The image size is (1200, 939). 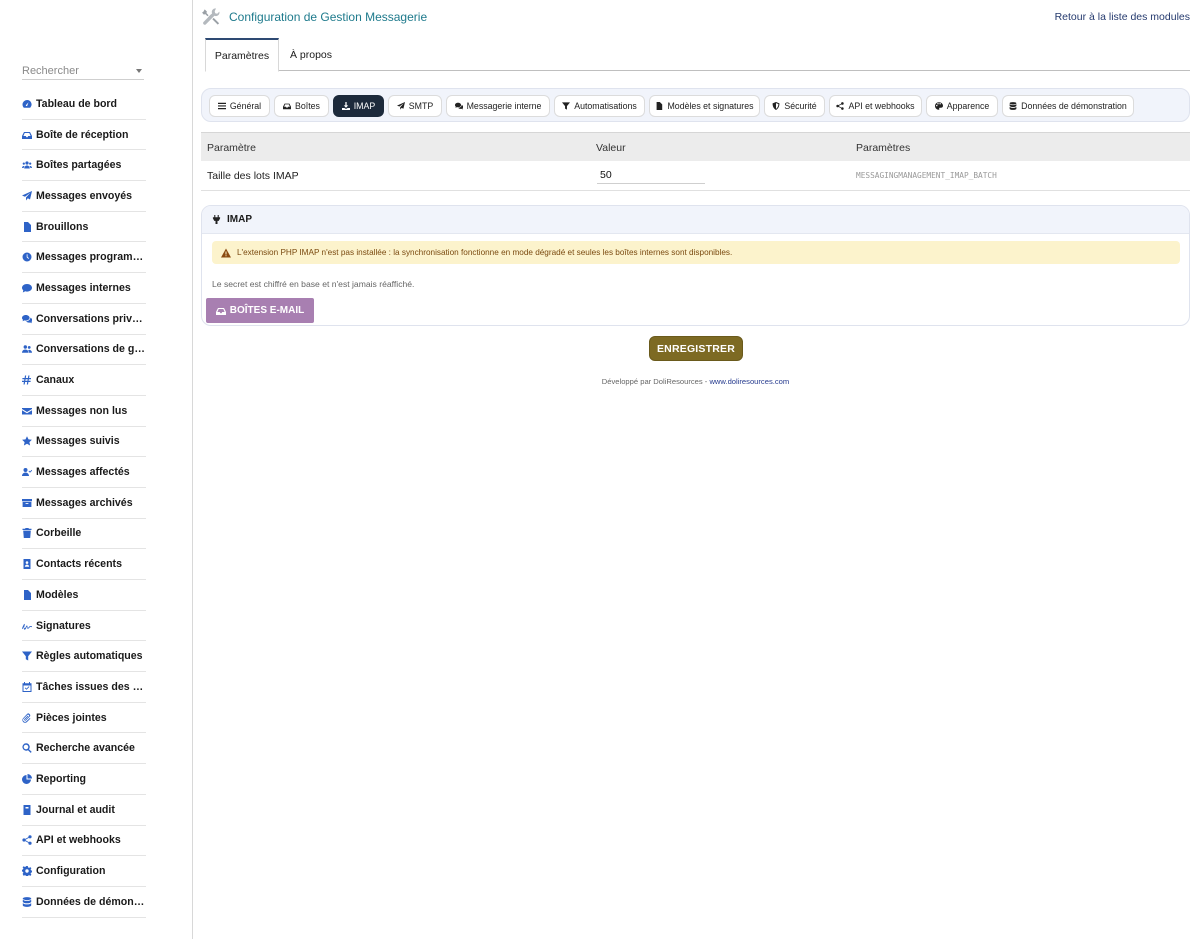 What do you see at coordinates (232, 148) in the screenshot?
I see `column-header-parameter: Paramètre` at bounding box center [232, 148].